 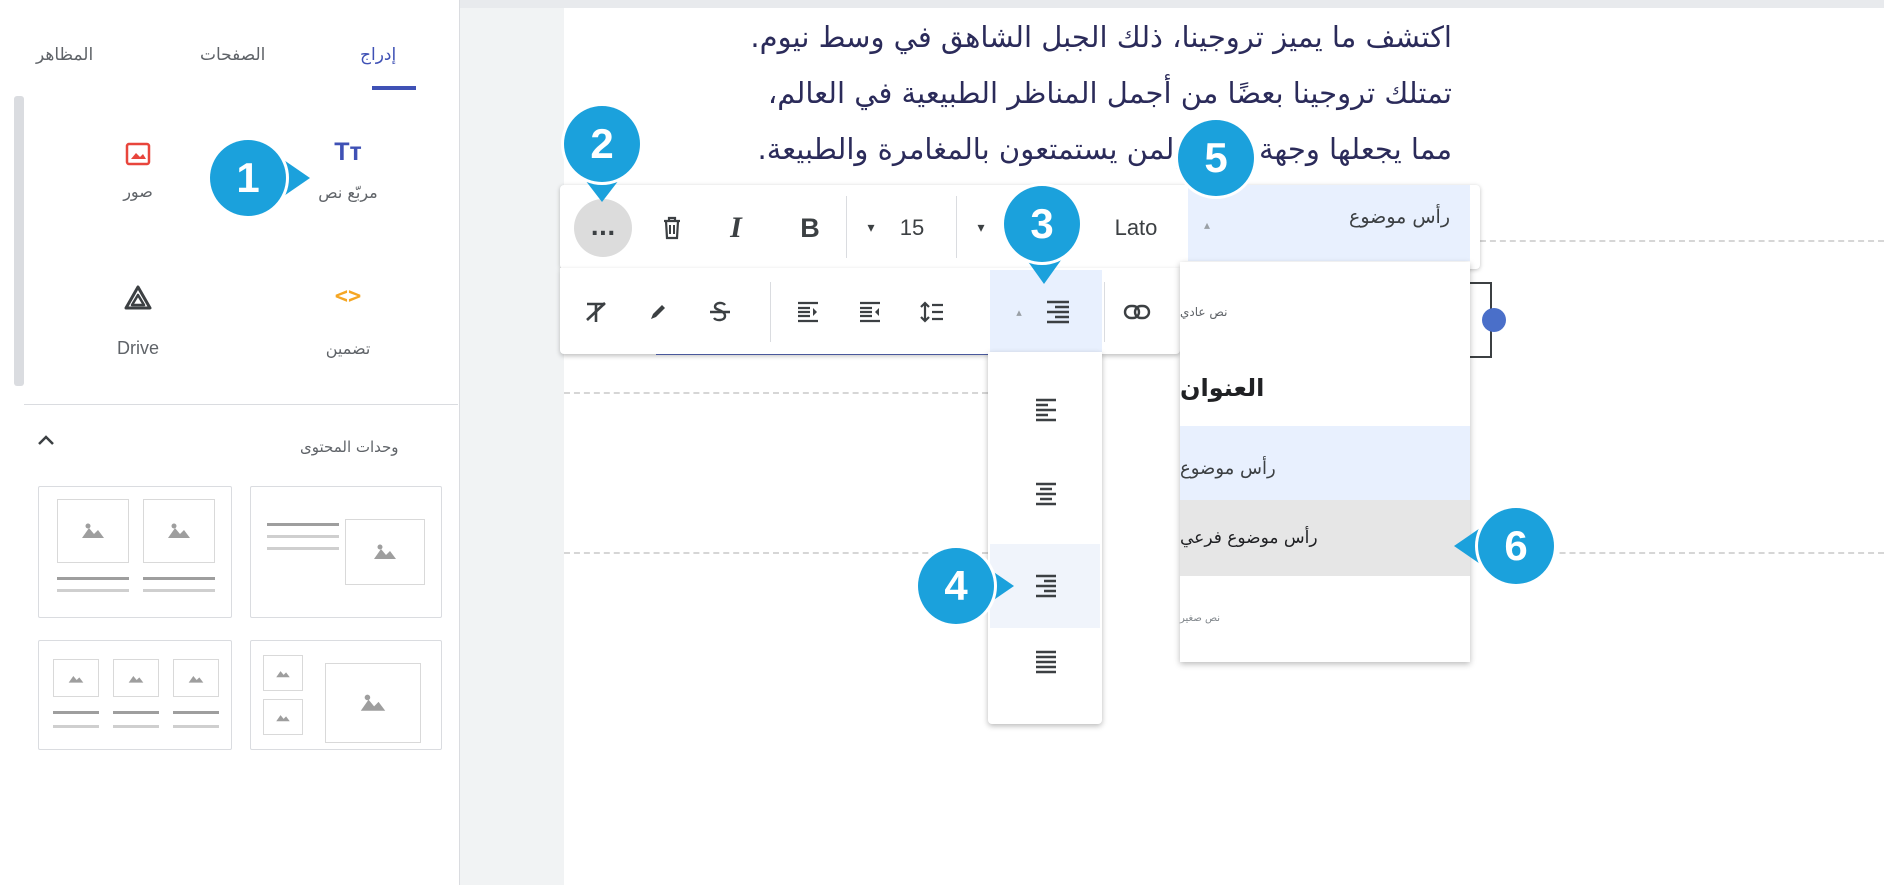 What do you see at coordinates (1494, 320) in the screenshot?
I see `resize-handle` at bounding box center [1494, 320].